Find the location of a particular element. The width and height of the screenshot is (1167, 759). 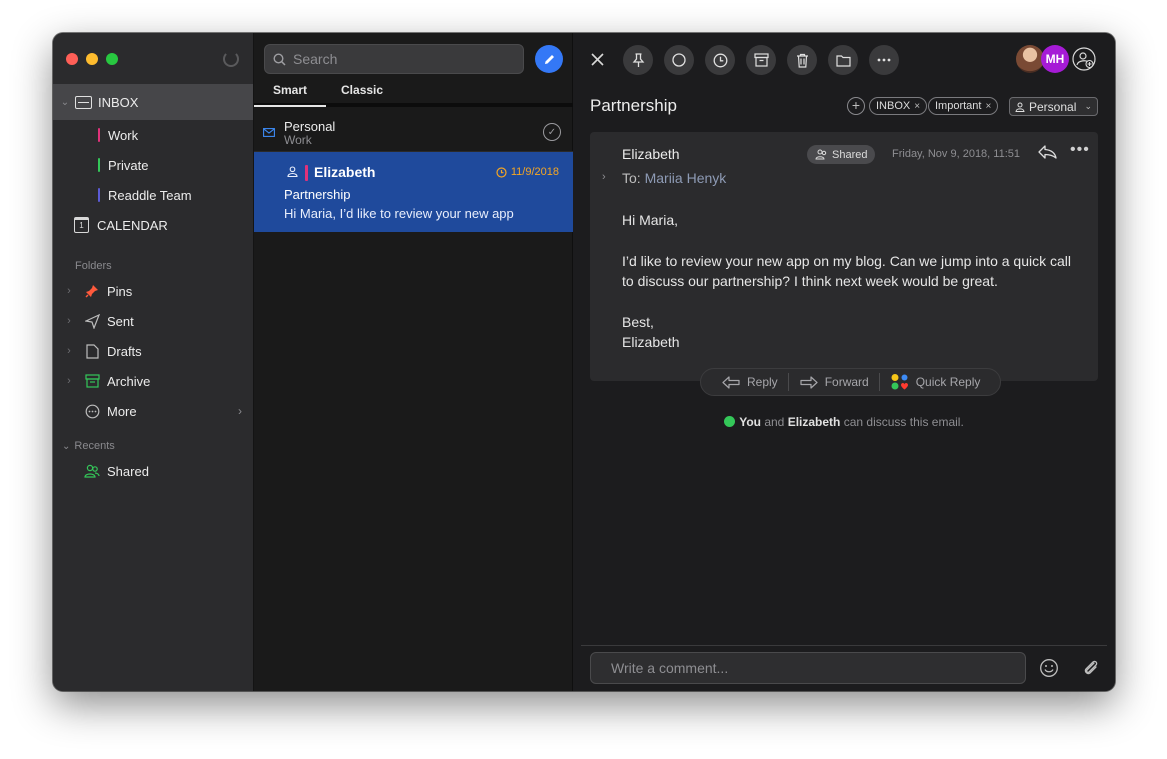

body-paragraph: Hi Maria, is located at coordinates (650, 220).